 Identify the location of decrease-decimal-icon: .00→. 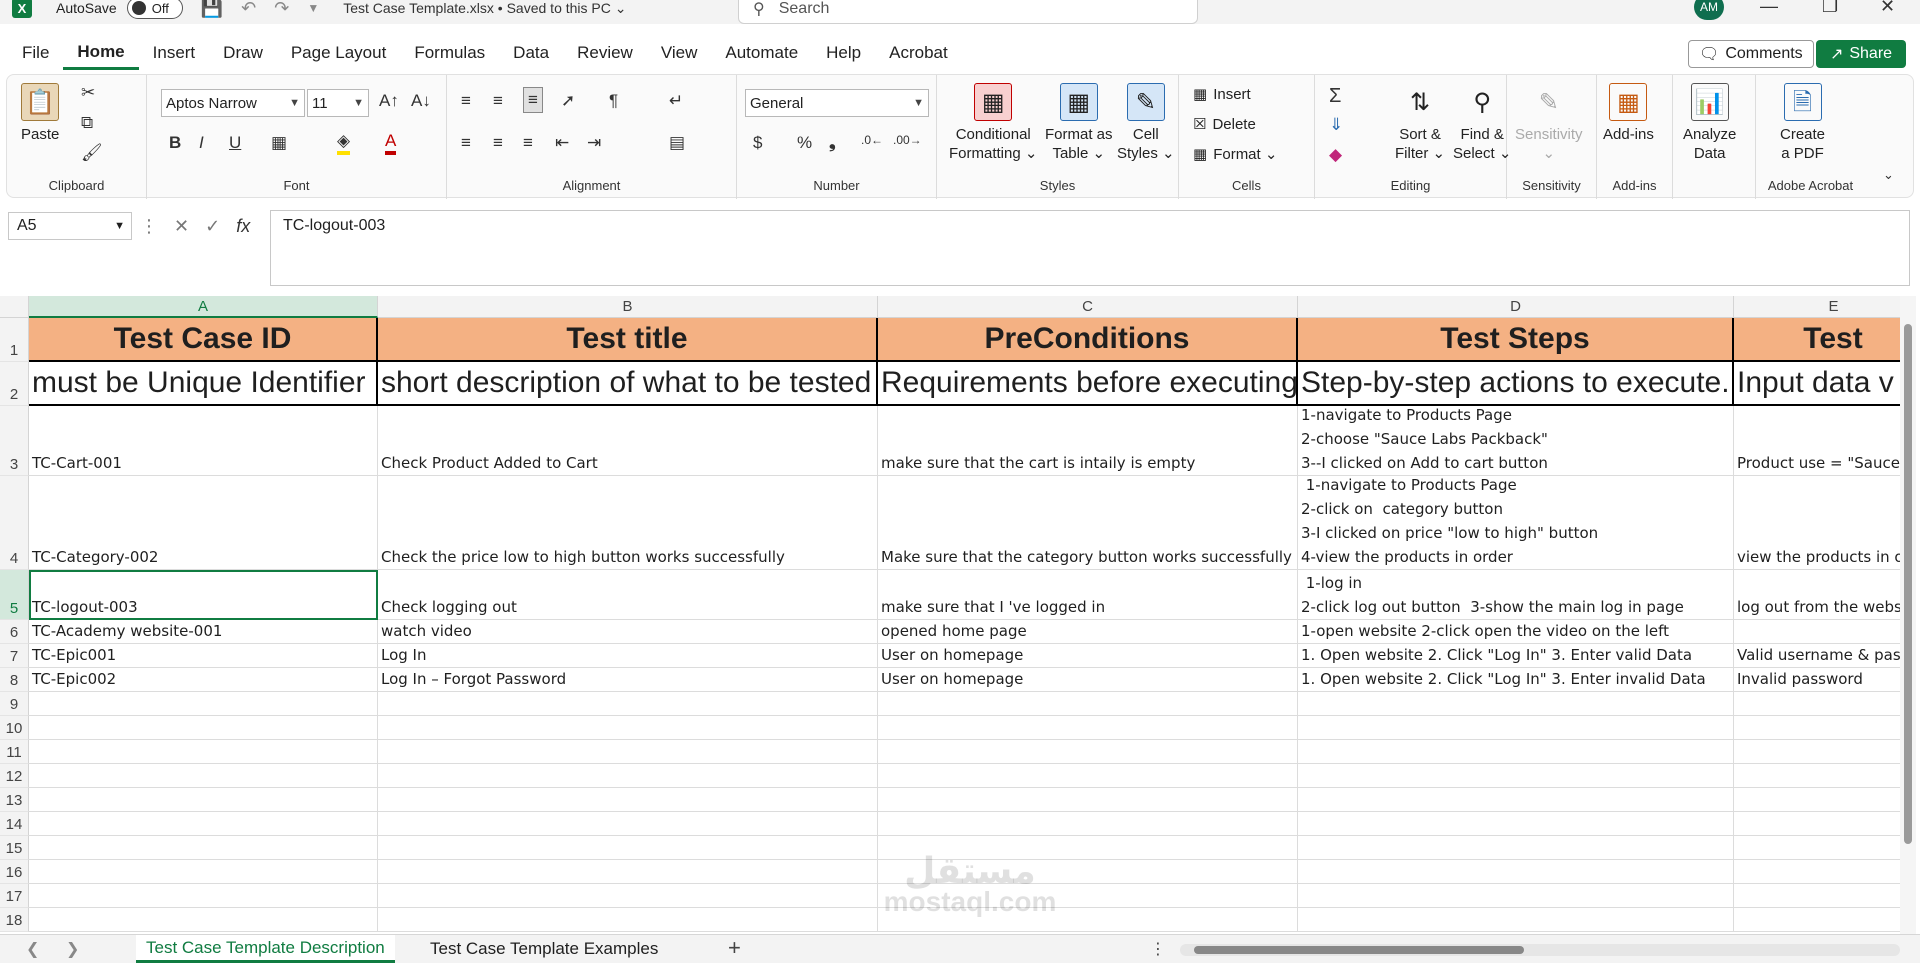
(907, 140).